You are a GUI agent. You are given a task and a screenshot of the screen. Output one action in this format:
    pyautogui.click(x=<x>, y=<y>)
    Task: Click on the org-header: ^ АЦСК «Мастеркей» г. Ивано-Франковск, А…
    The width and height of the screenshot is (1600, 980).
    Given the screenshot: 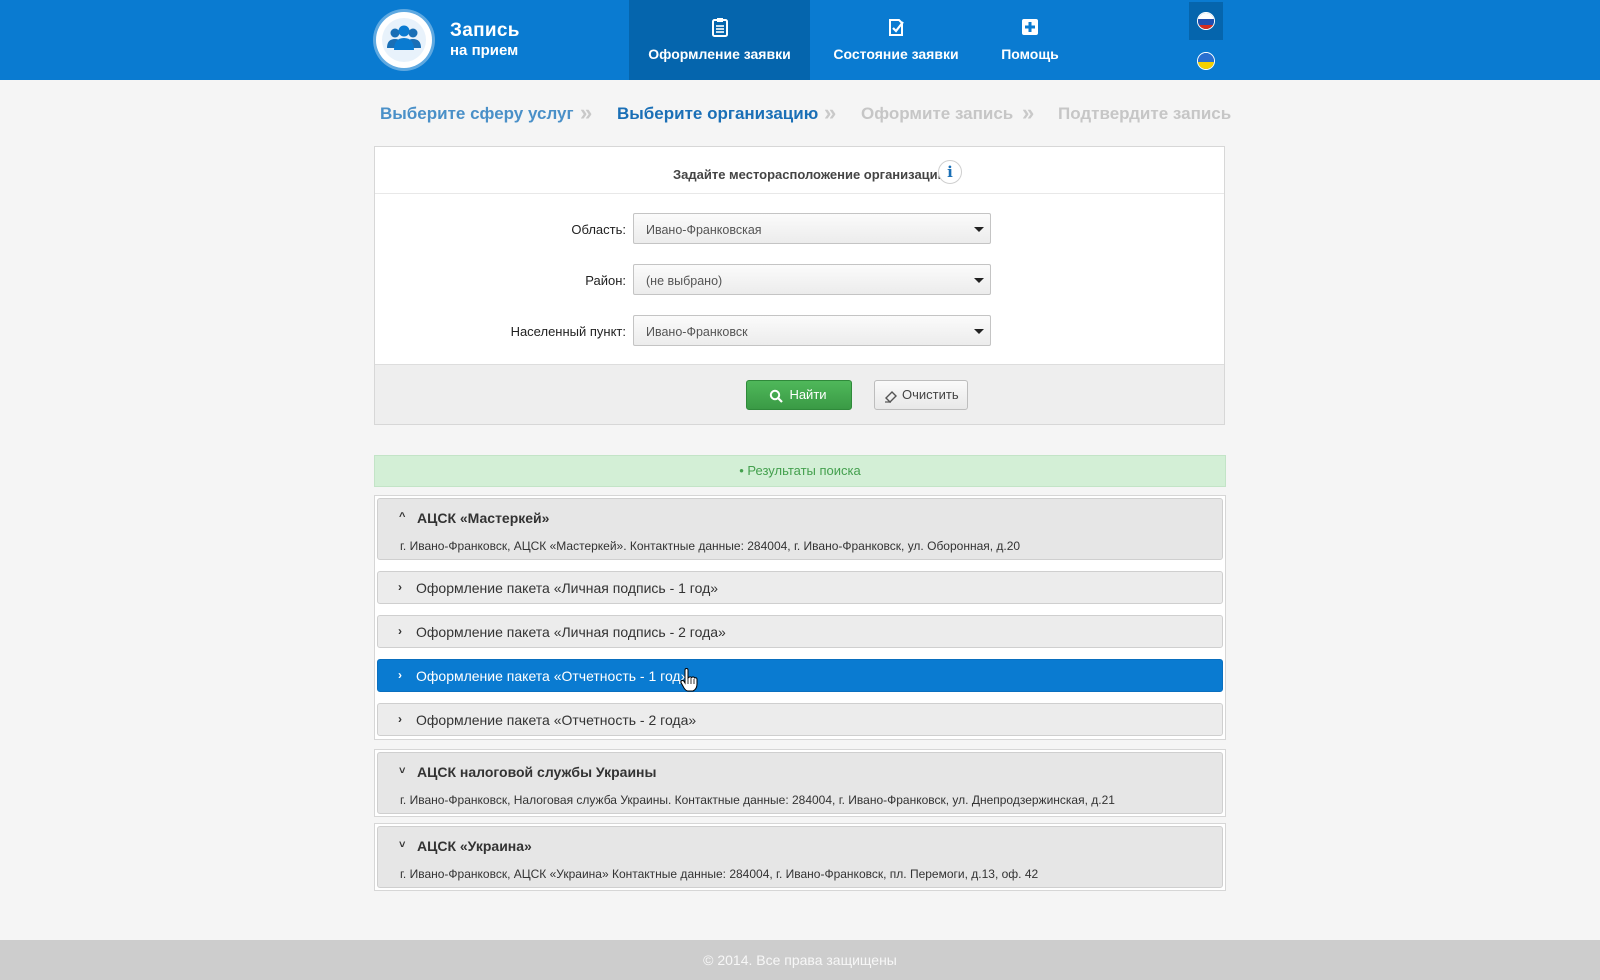 What is the action you would take?
    pyautogui.click(x=800, y=529)
    